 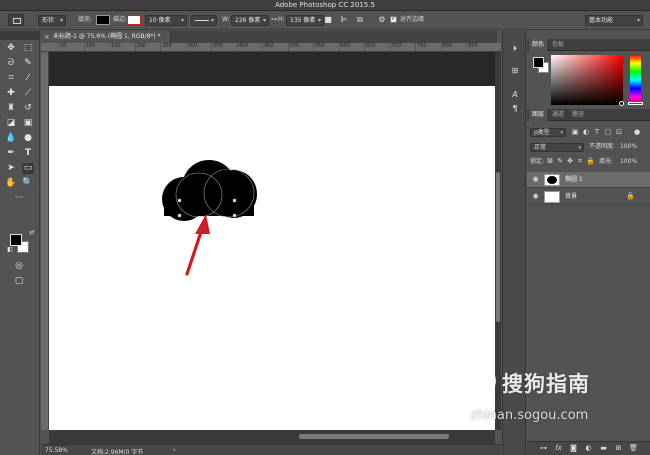 I want to click on history-panel-icon: ⏵, so click(x=515, y=49).